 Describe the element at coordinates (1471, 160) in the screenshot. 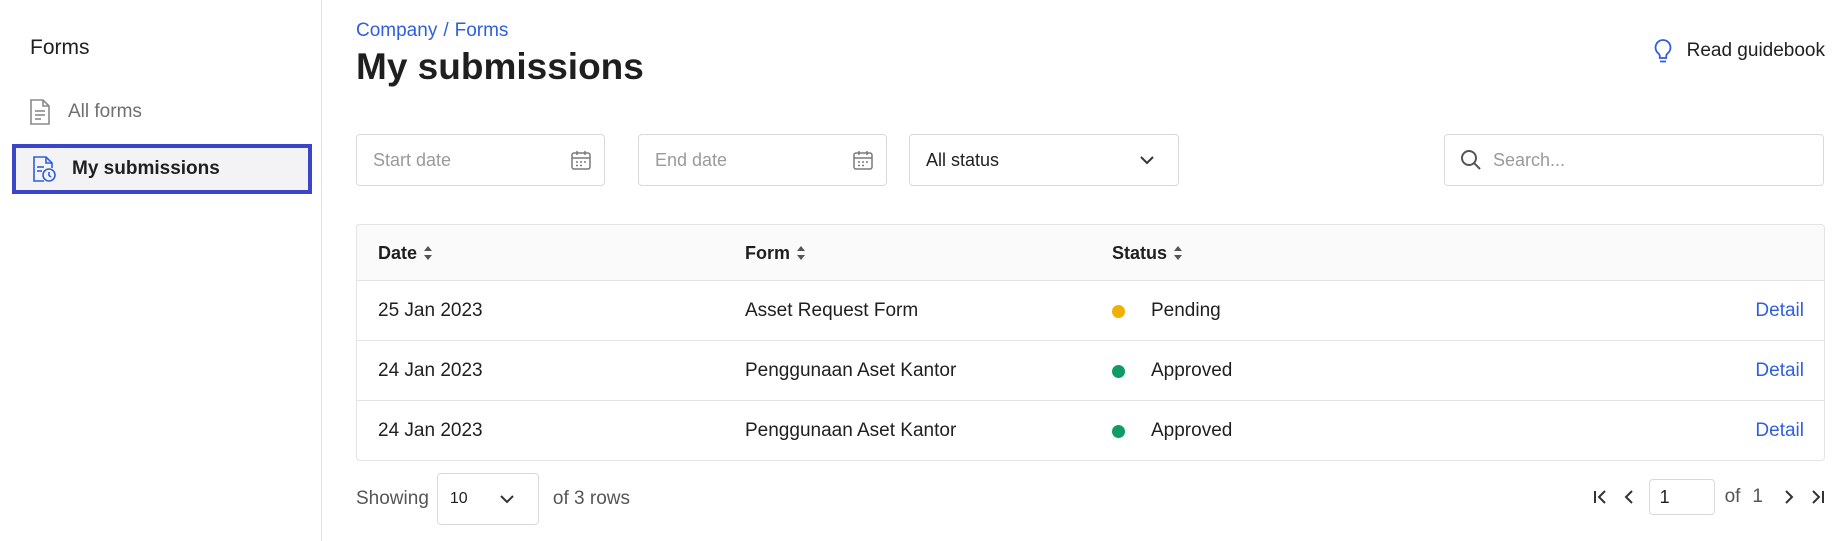

I see `search-icon` at that location.